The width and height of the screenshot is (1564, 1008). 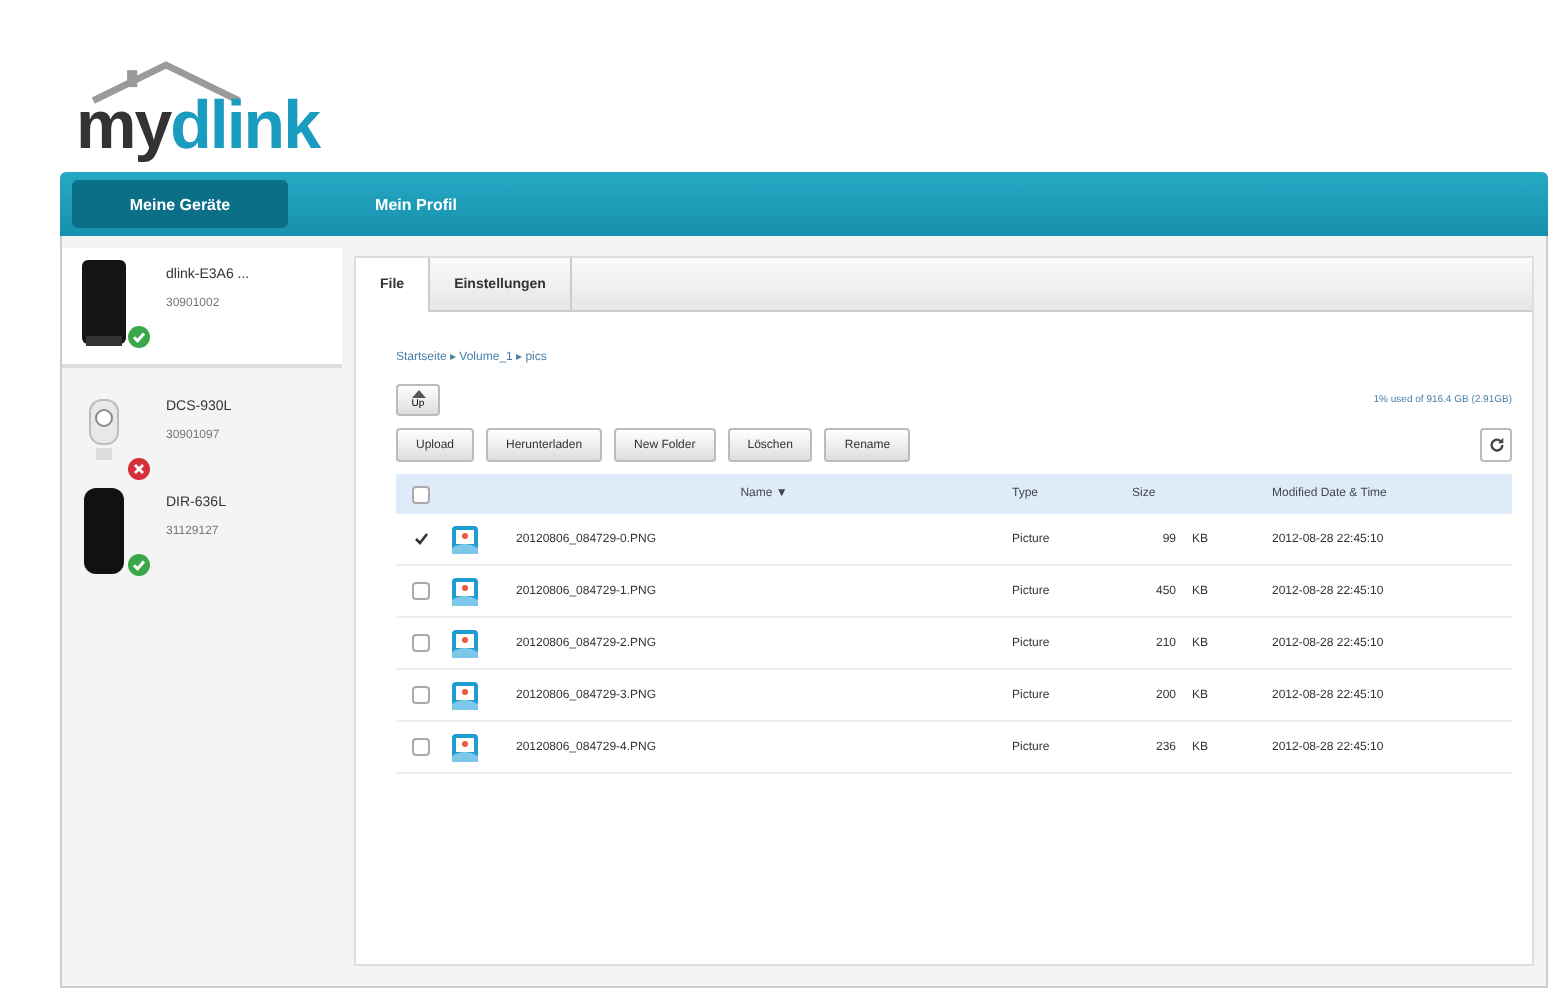 I want to click on router-device-icon, so click(x=104, y=532).